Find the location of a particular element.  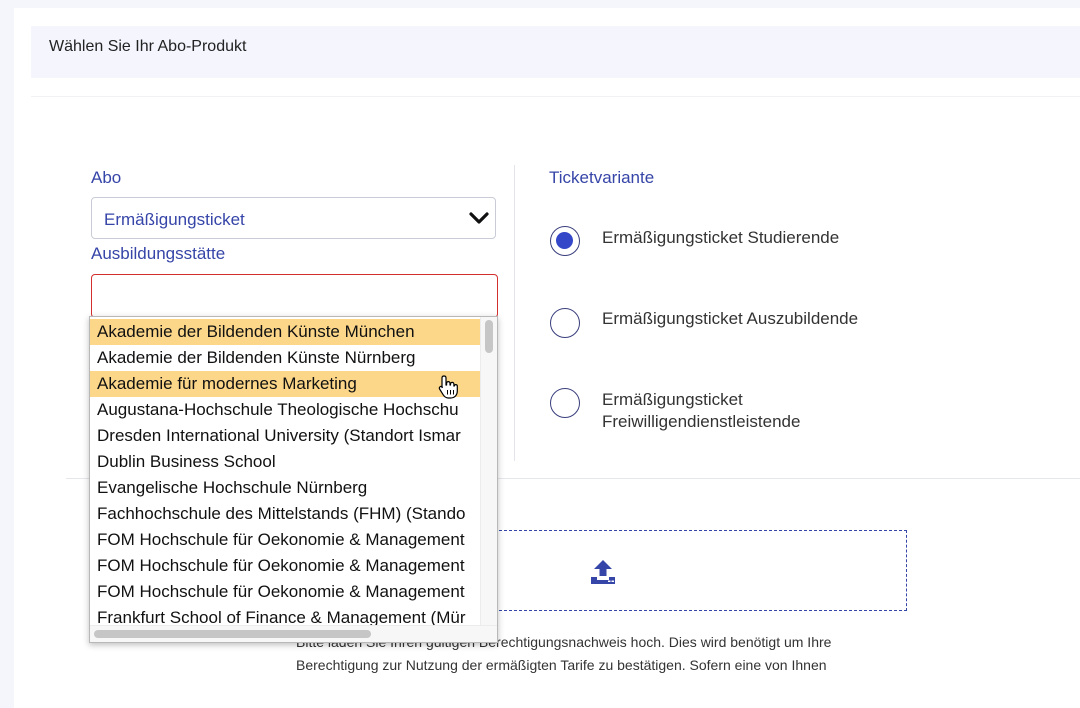

radio-label-freiwillige-line1: Ermäßigungsticket is located at coordinates (672, 399).